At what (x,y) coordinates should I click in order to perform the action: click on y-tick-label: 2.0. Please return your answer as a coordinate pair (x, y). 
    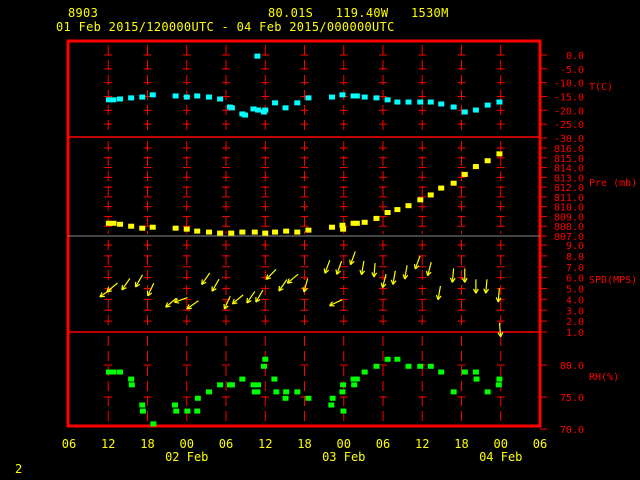
    Looking at the image, I should click on (575, 322).